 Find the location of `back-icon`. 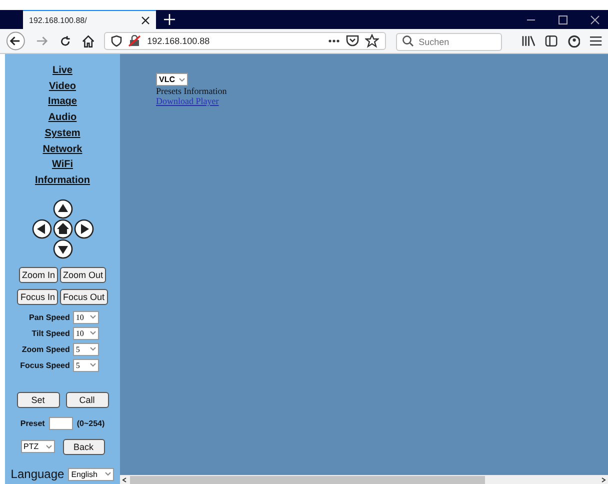

back-icon is located at coordinates (16, 41).